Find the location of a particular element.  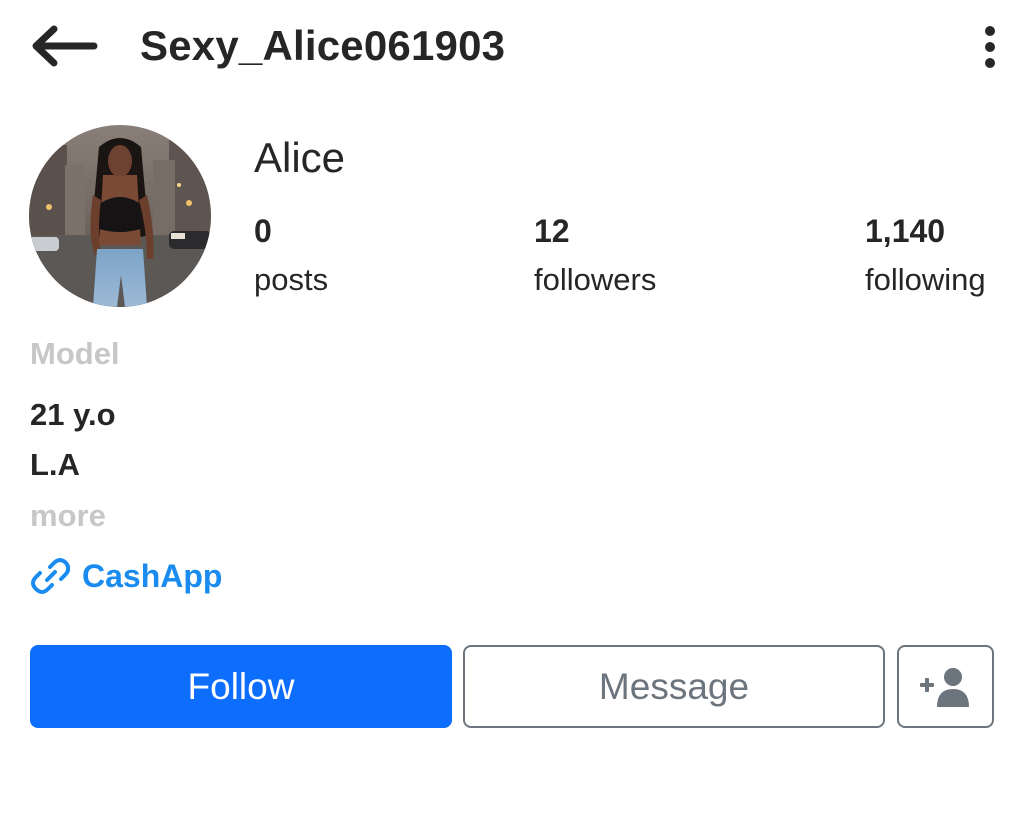

message-button: Message is located at coordinates (674, 686).